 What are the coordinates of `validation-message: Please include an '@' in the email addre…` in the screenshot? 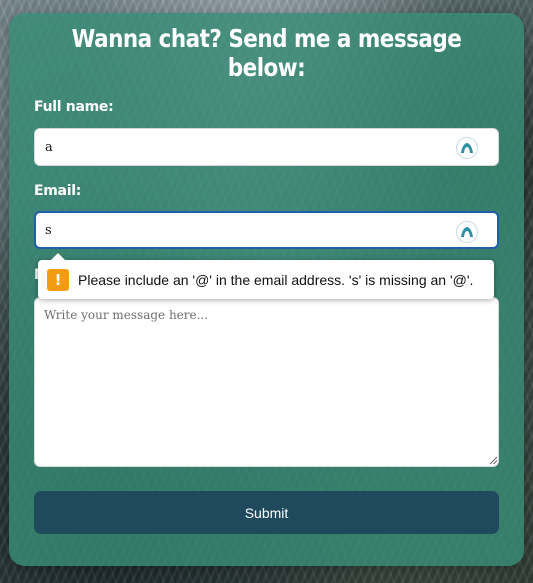 It's located at (276, 279).